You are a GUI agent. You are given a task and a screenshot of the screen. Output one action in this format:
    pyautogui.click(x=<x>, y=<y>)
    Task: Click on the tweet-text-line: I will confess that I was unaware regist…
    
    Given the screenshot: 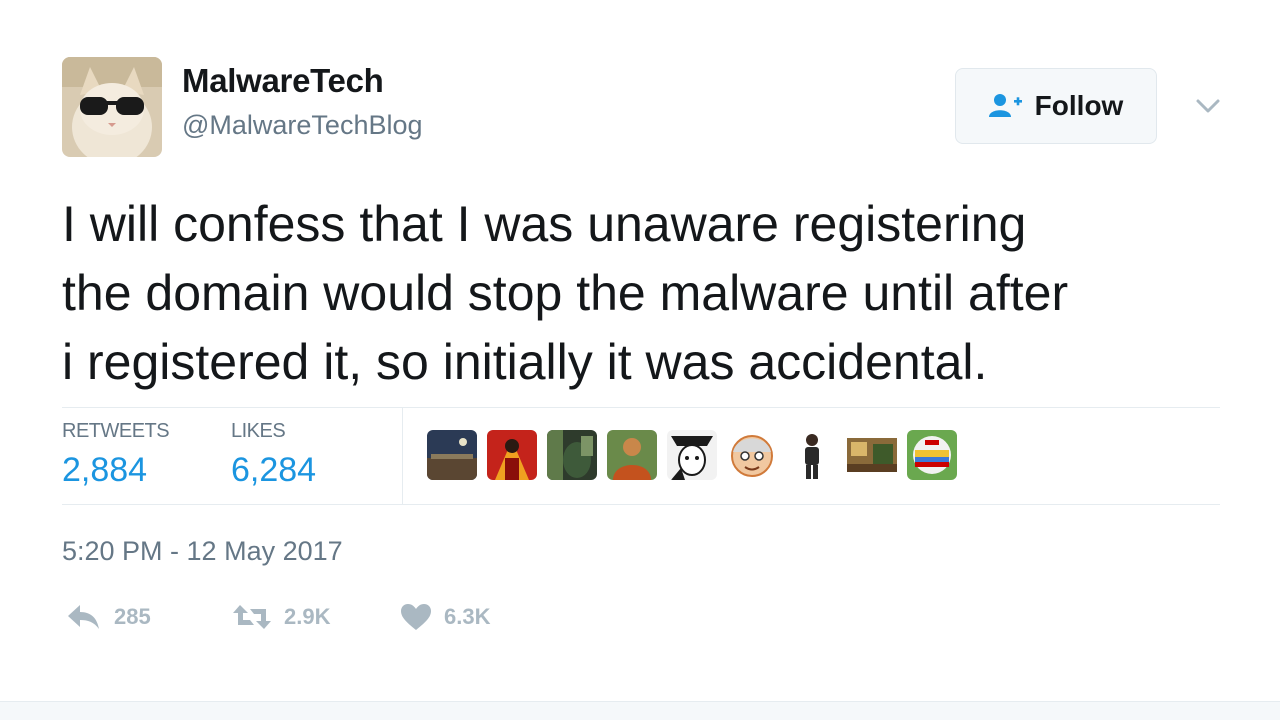 What is the action you would take?
    pyautogui.click(x=544, y=224)
    